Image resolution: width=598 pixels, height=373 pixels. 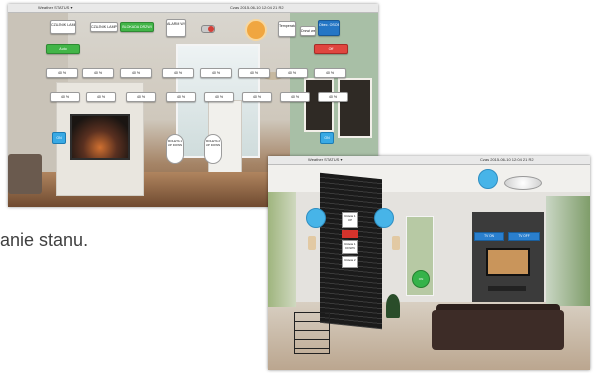 I want to click on off-mode-button: Off, so click(x=331, y=49).